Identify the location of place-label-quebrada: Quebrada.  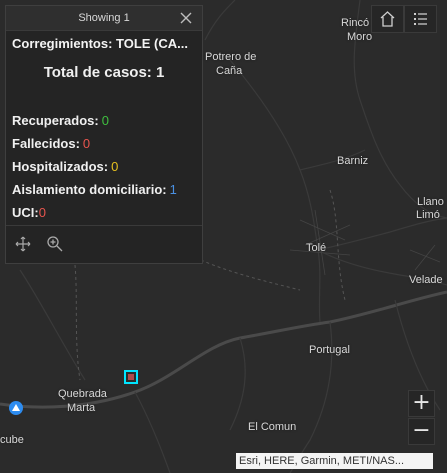
(82, 394).